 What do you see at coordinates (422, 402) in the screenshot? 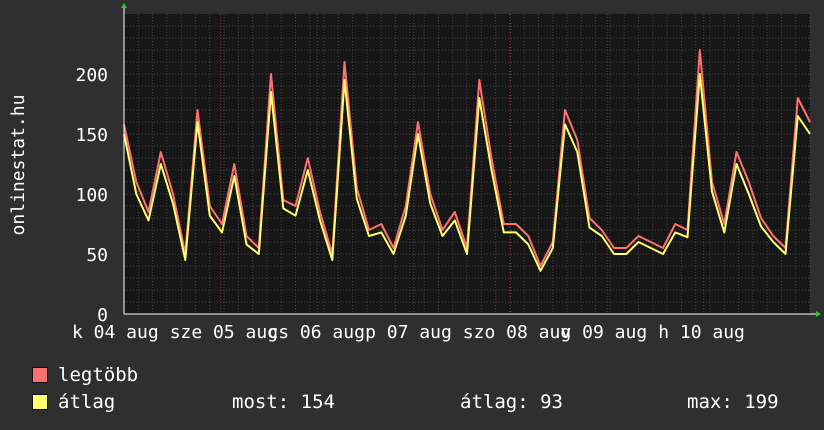
I see `legend-item-avg: átlag most: 154 átlag: 93 max: 199` at bounding box center [422, 402].